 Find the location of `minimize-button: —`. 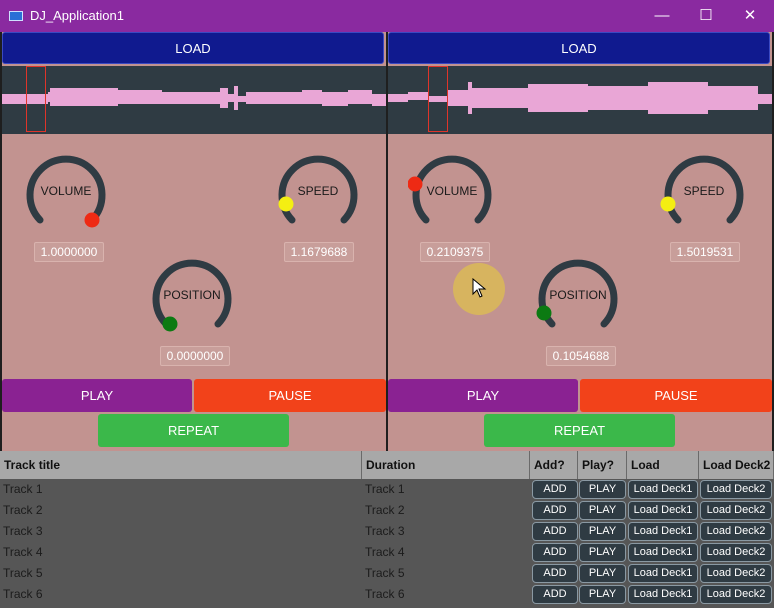

minimize-button: — is located at coordinates (662, 16).